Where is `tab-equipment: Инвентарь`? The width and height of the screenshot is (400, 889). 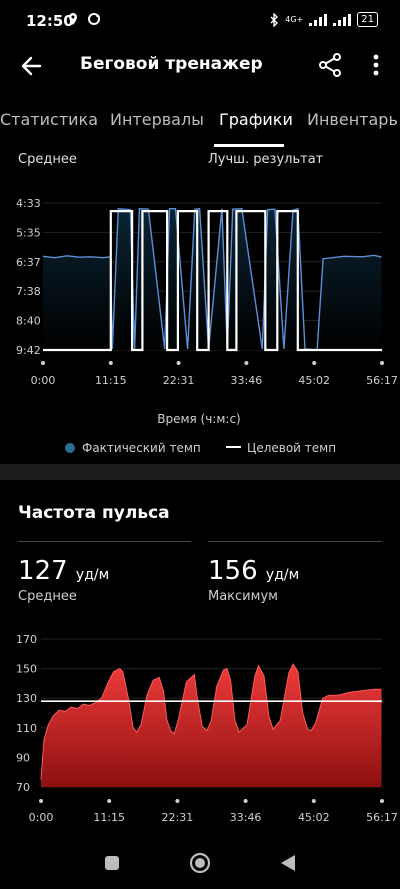 tab-equipment: Инвентарь is located at coordinates (352, 119).